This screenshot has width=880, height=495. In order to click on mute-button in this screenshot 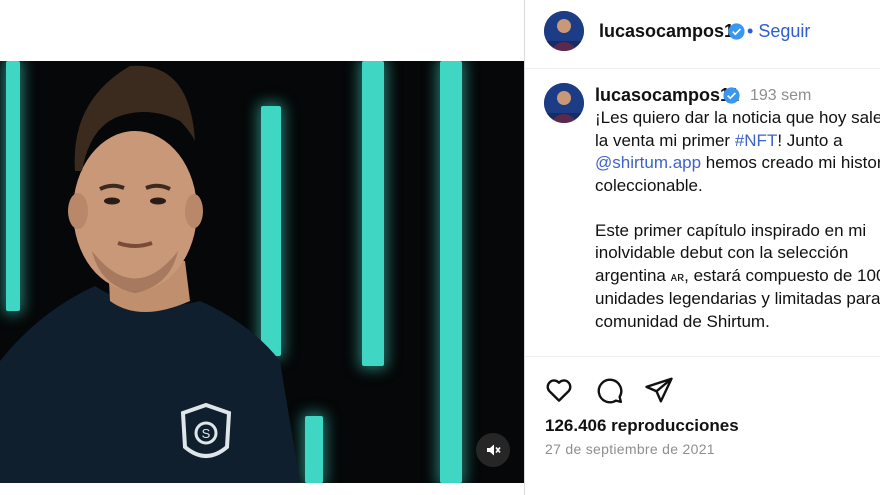, I will do `click(493, 450)`.